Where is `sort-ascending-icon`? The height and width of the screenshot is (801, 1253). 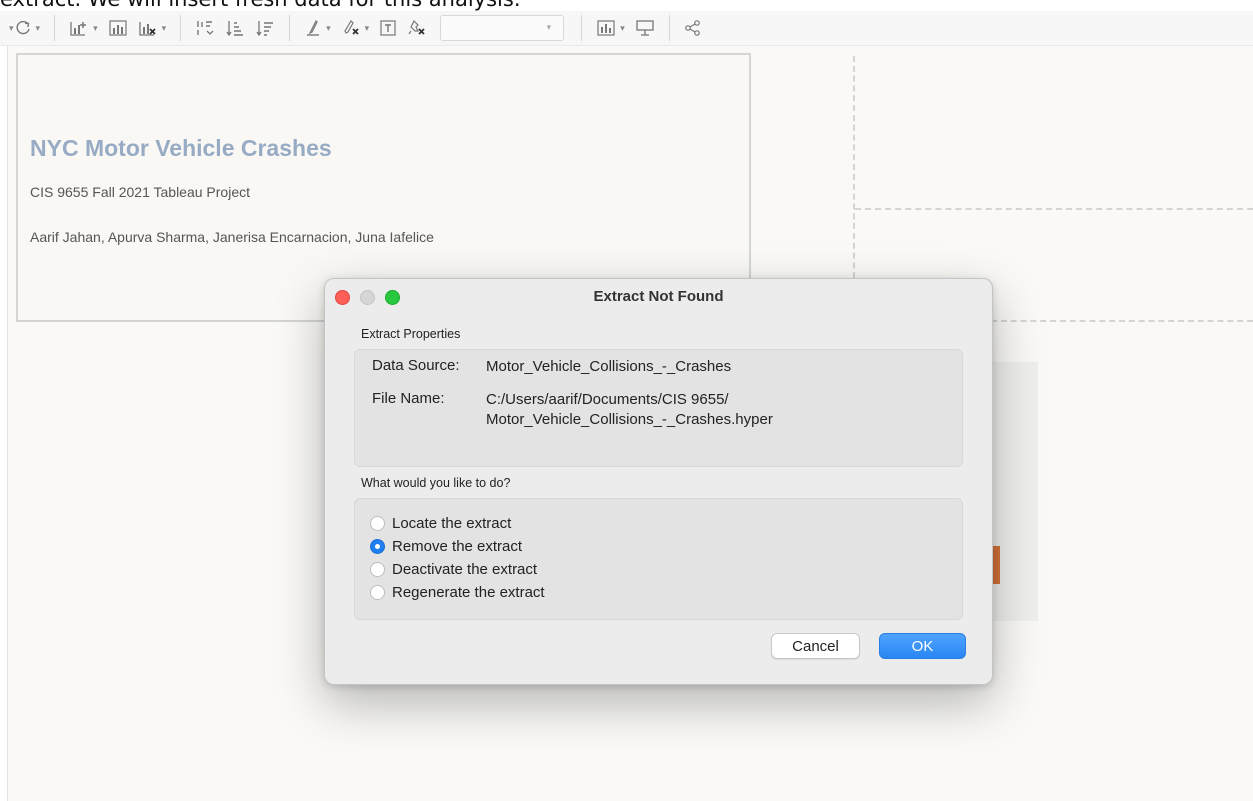 sort-ascending-icon is located at coordinates (235, 29).